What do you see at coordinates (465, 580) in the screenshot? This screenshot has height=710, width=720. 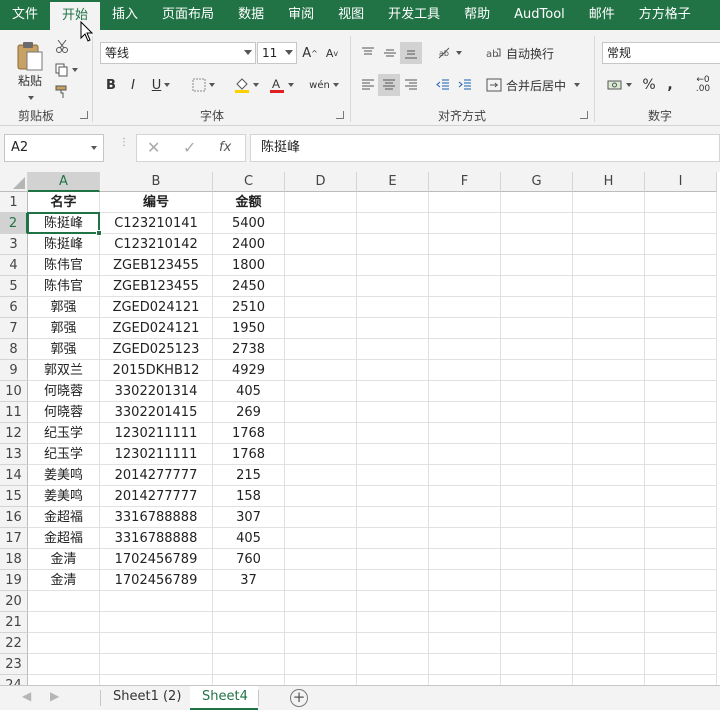 I see `cell-f19` at bounding box center [465, 580].